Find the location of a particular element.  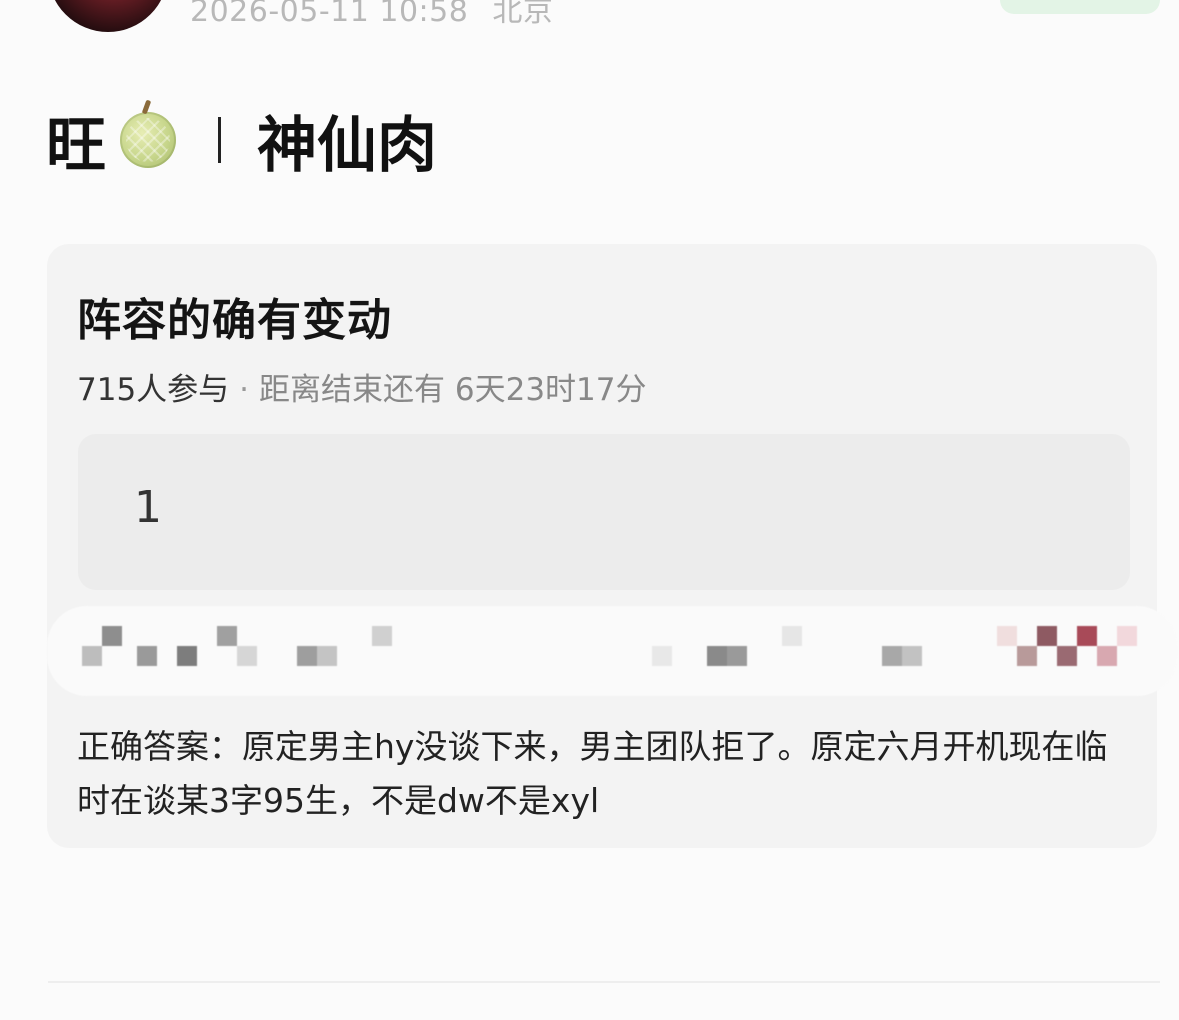

divider is located at coordinates (604, 982).